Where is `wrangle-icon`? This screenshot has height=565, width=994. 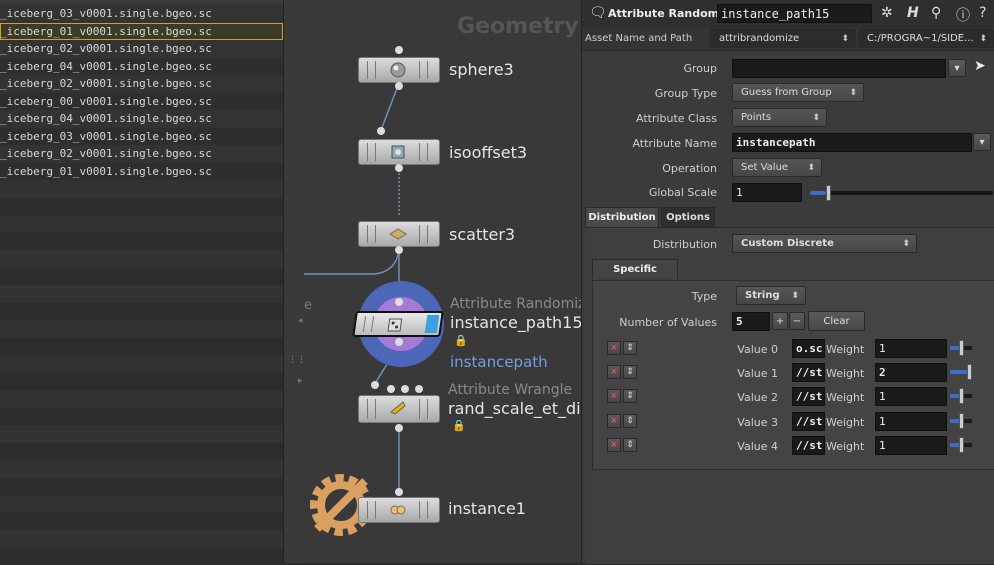 wrangle-icon is located at coordinates (398, 408).